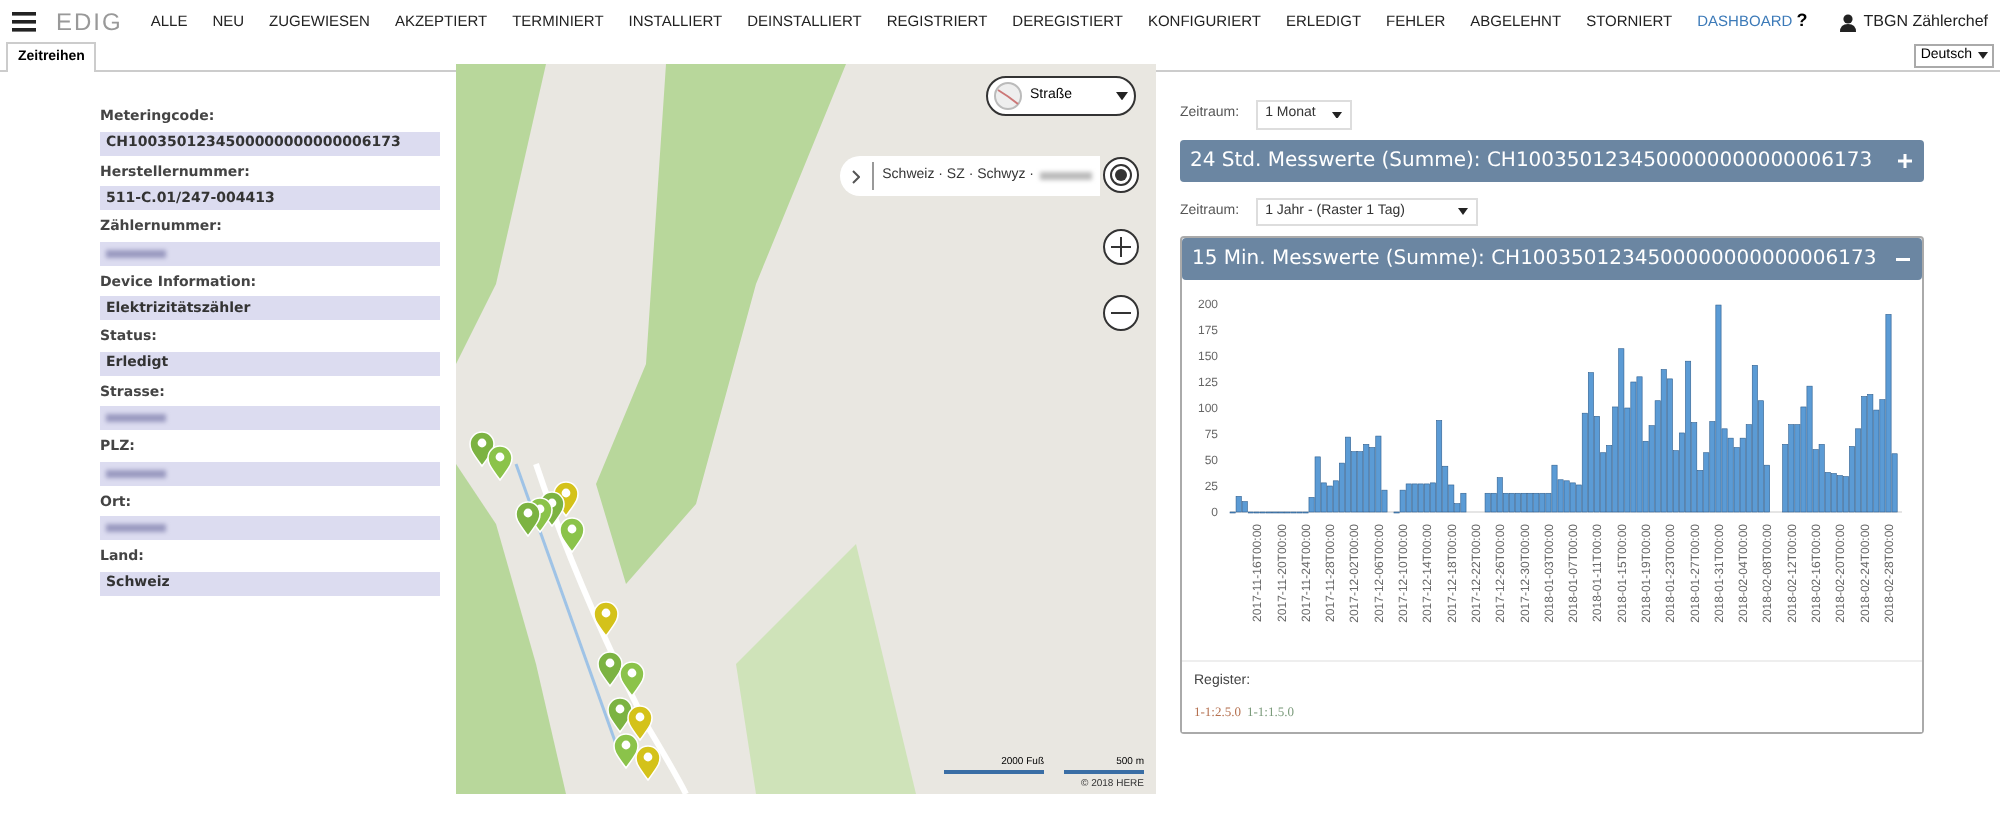 The width and height of the screenshot is (2000, 814). What do you see at coordinates (1802, 22) in the screenshot?
I see `help-link: ?` at bounding box center [1802, 22].